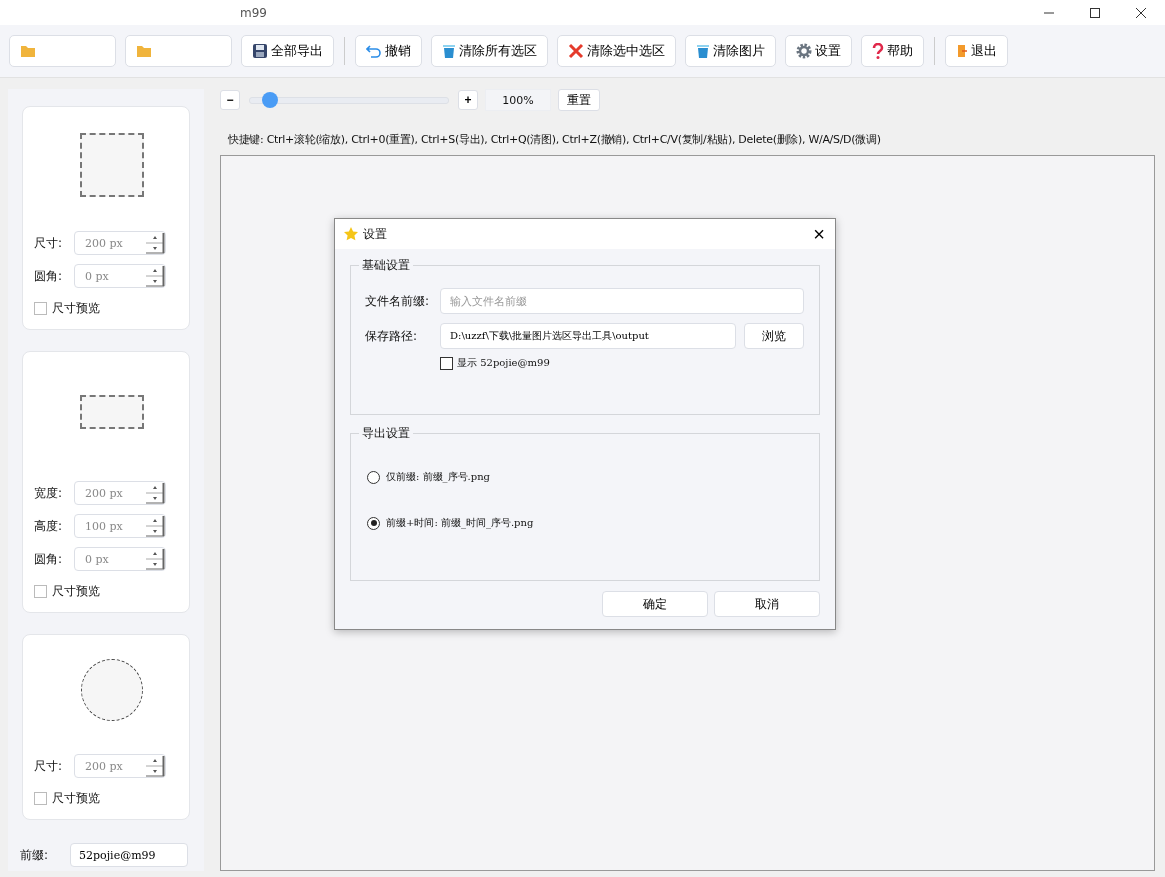  What do you see at coordinates (503, 363) in the screenshot?
I see `checkbox-label: 显示 52pojie@m99` at bounding box center [503, 363].